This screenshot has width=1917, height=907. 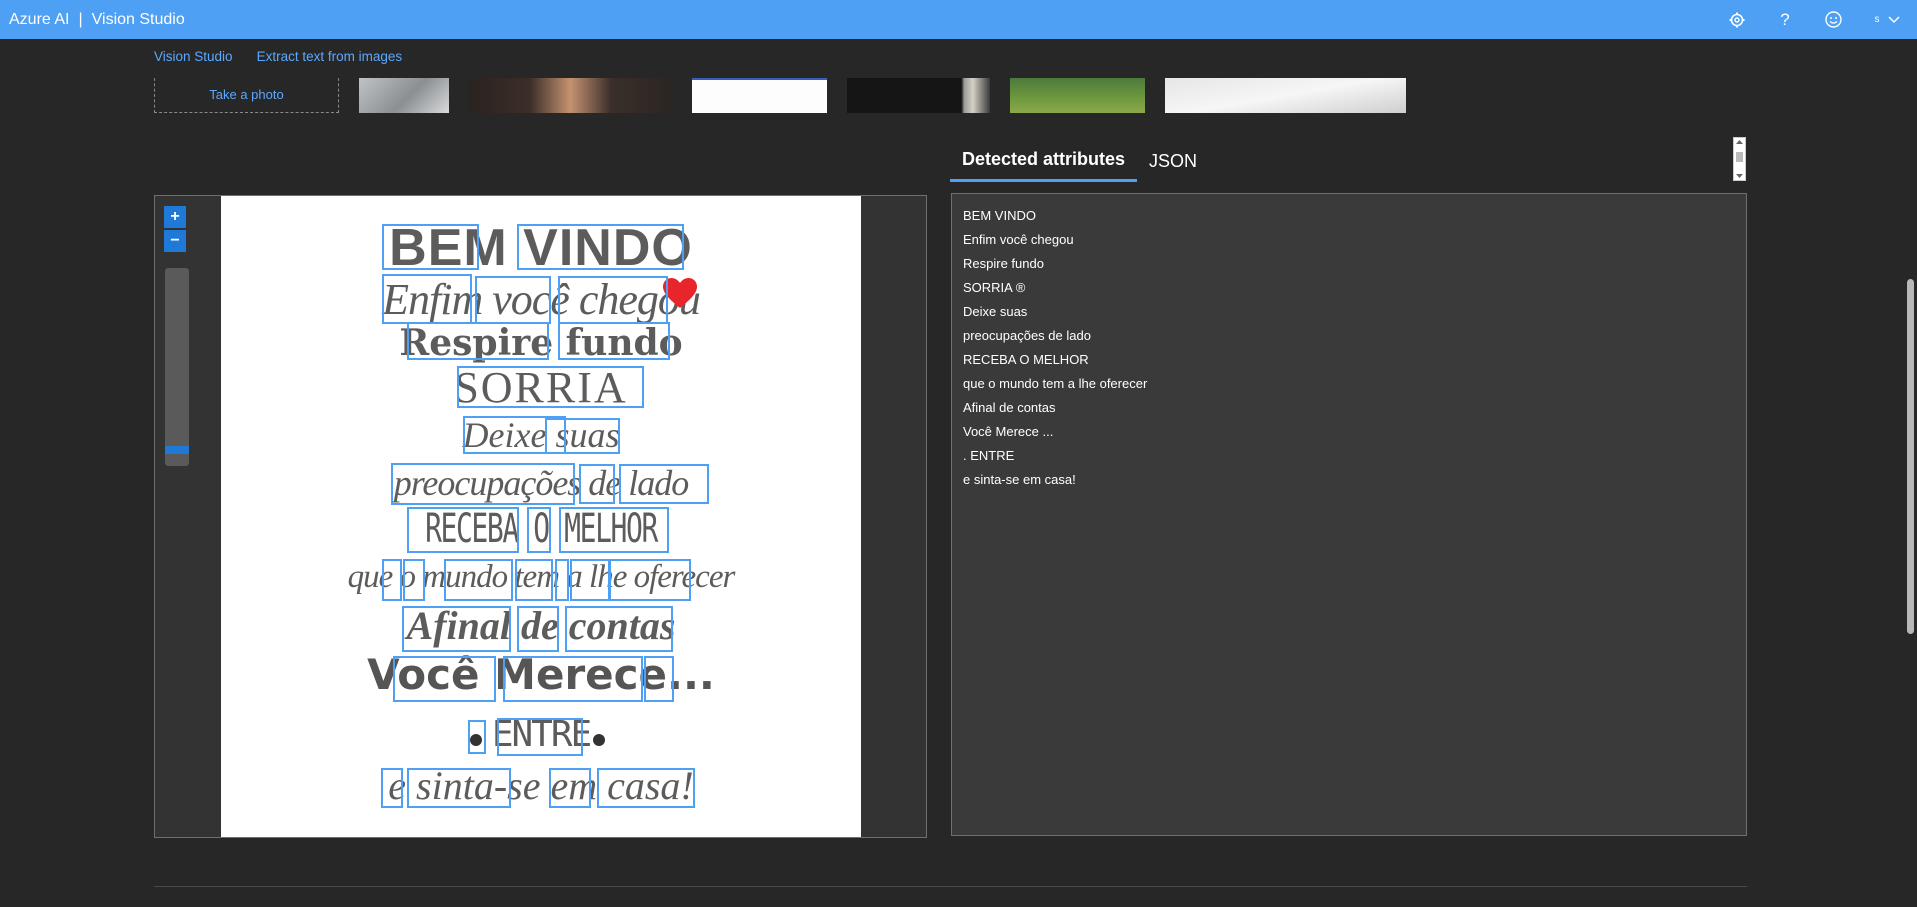 I want to click on zoom-in-button: +, so click(x=175, y=217).